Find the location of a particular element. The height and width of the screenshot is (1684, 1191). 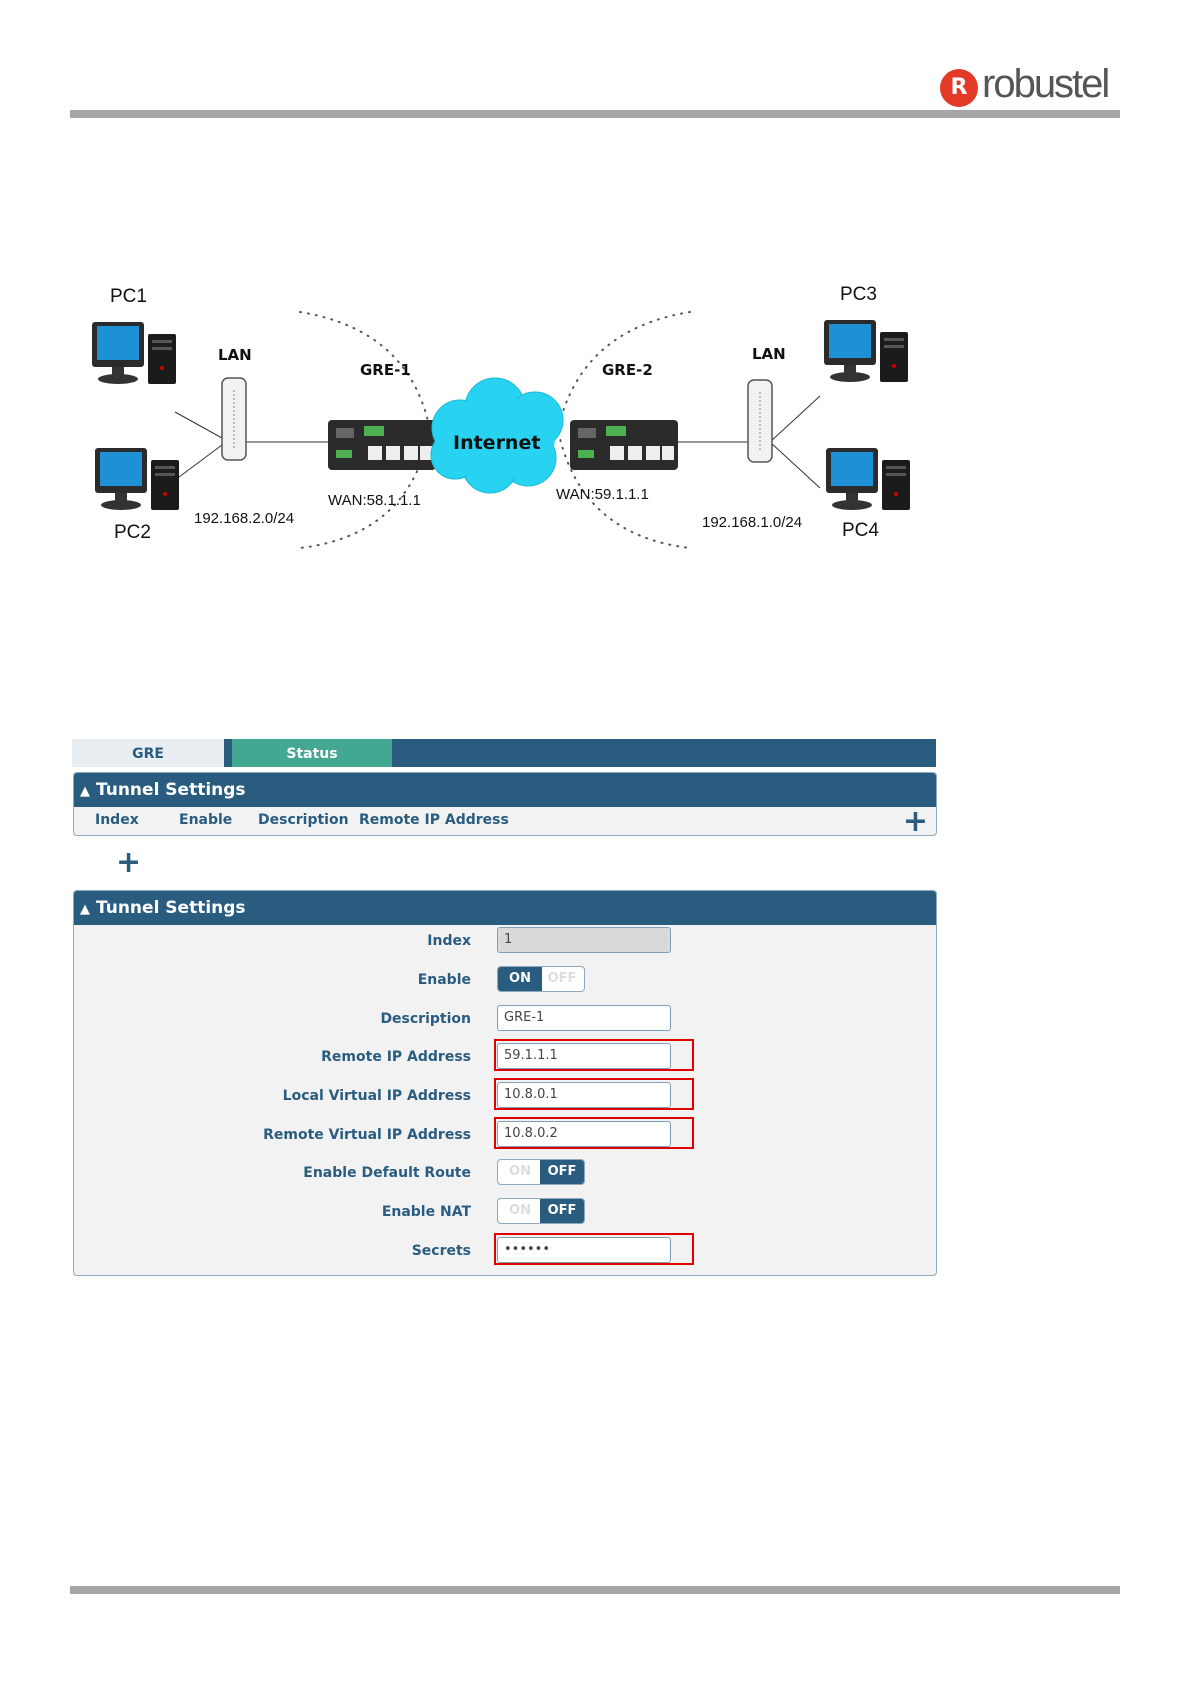

default-route-toggle: ON OFF is located at coordinates (541, 1172).